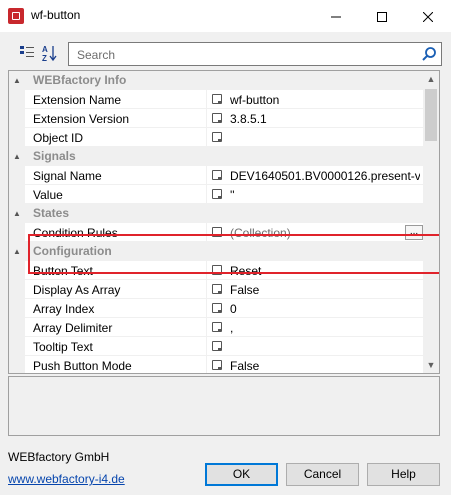  I want to click on close-icon, so click(428, 17).